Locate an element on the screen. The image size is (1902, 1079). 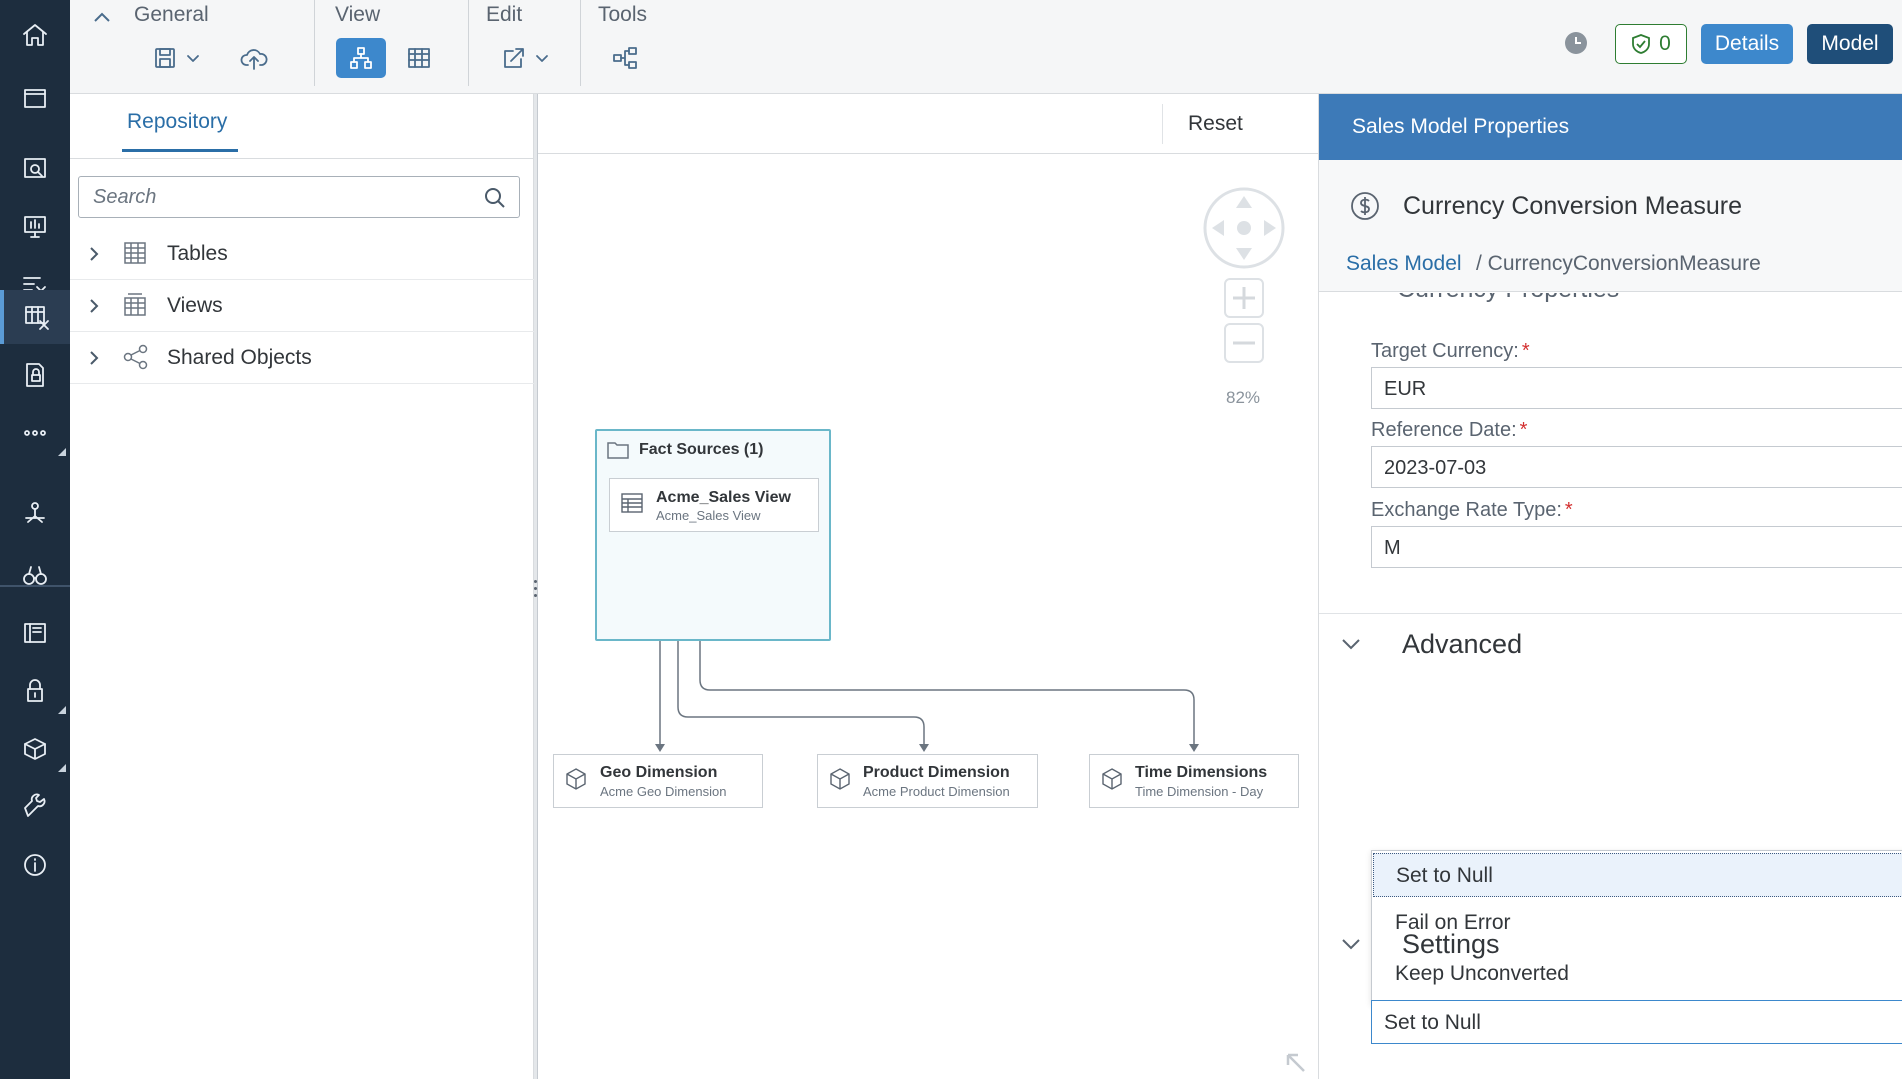
tab-repository: Repository is located at coordinates (177, 122).